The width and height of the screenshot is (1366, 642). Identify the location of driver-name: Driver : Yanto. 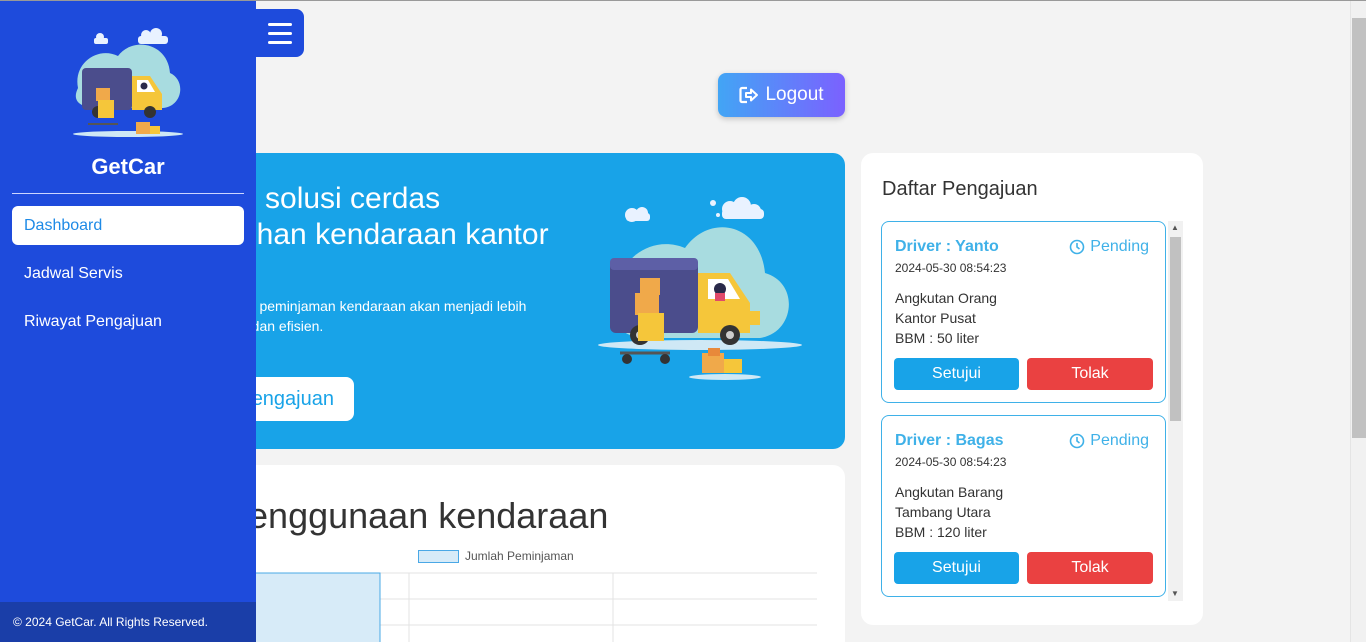
(947, 246).